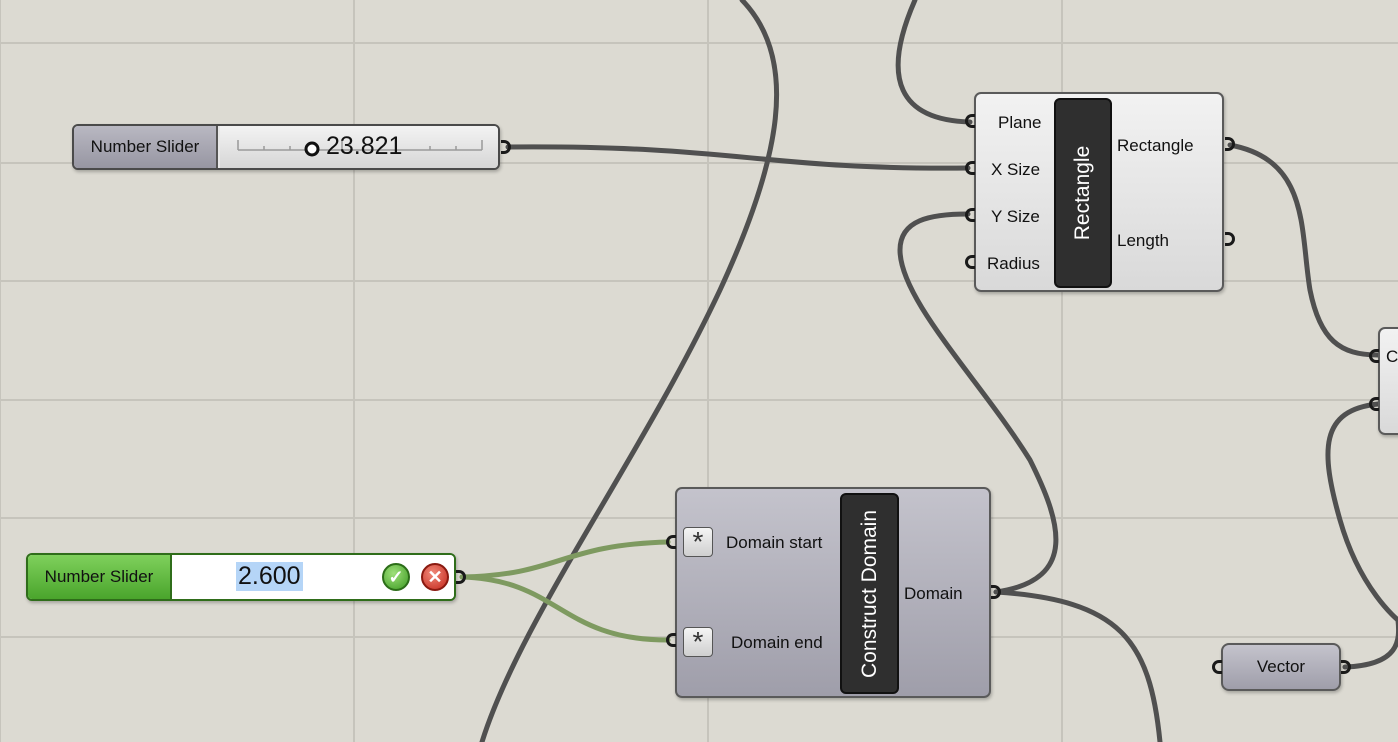  Describe the element at coordinates (396, 577) in the screenshot. I see `check-icon: ✓` at that location.